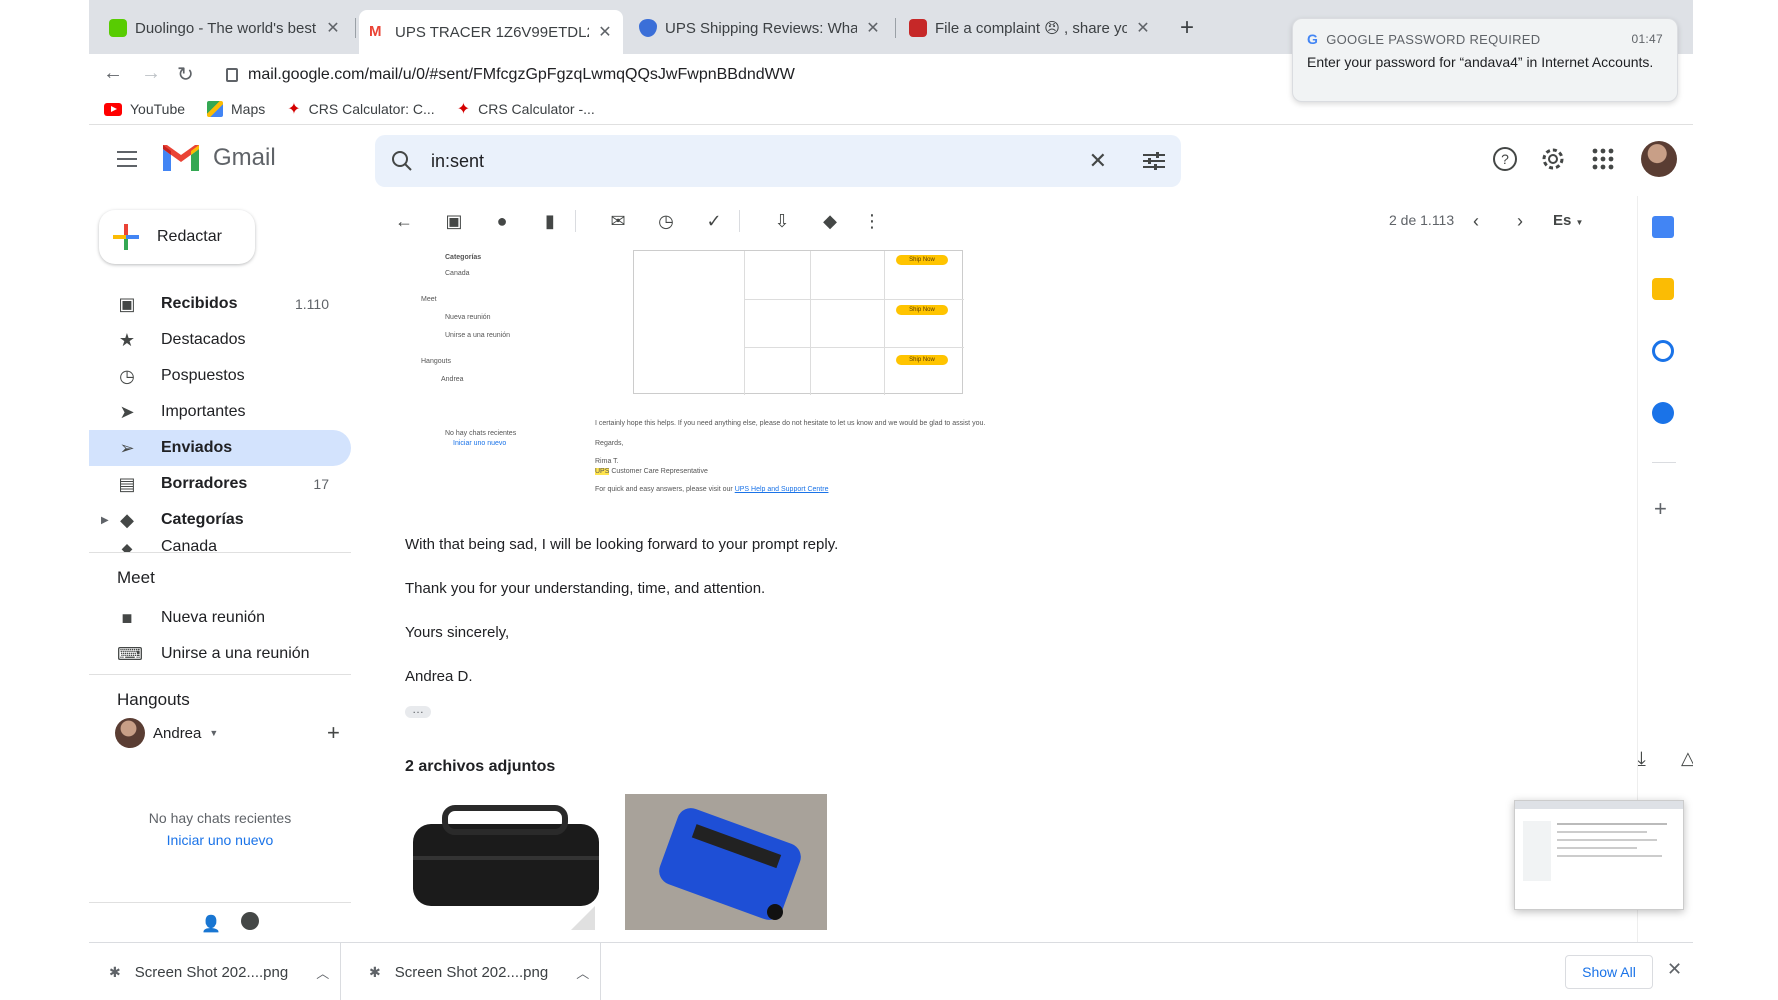 The image size is (1778, 1000). Describe the element at coordinates (321, 484) in the screenshot. I see `drafts-count: 17` at that location.